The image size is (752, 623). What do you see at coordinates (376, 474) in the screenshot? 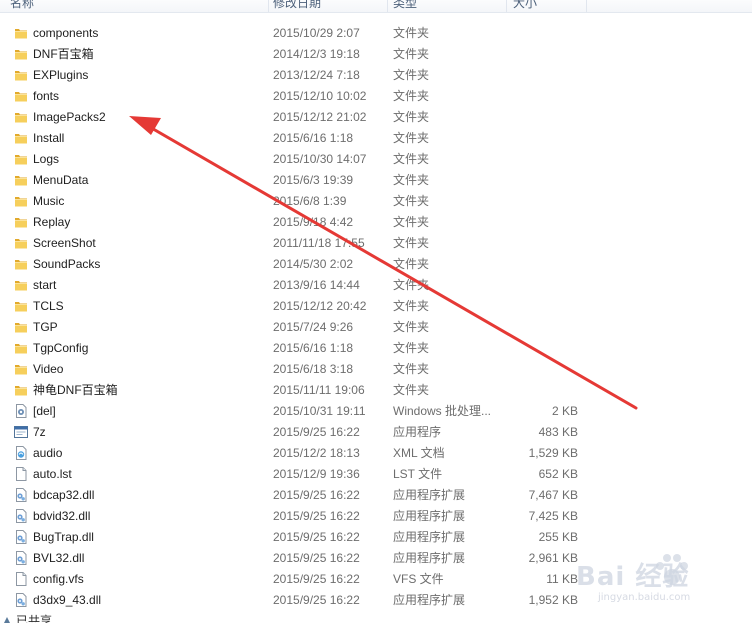
I see `file-row: auto.lst 2015/12/9 19:36 LST 文件 652 KB` at bounding box center [376, 474].